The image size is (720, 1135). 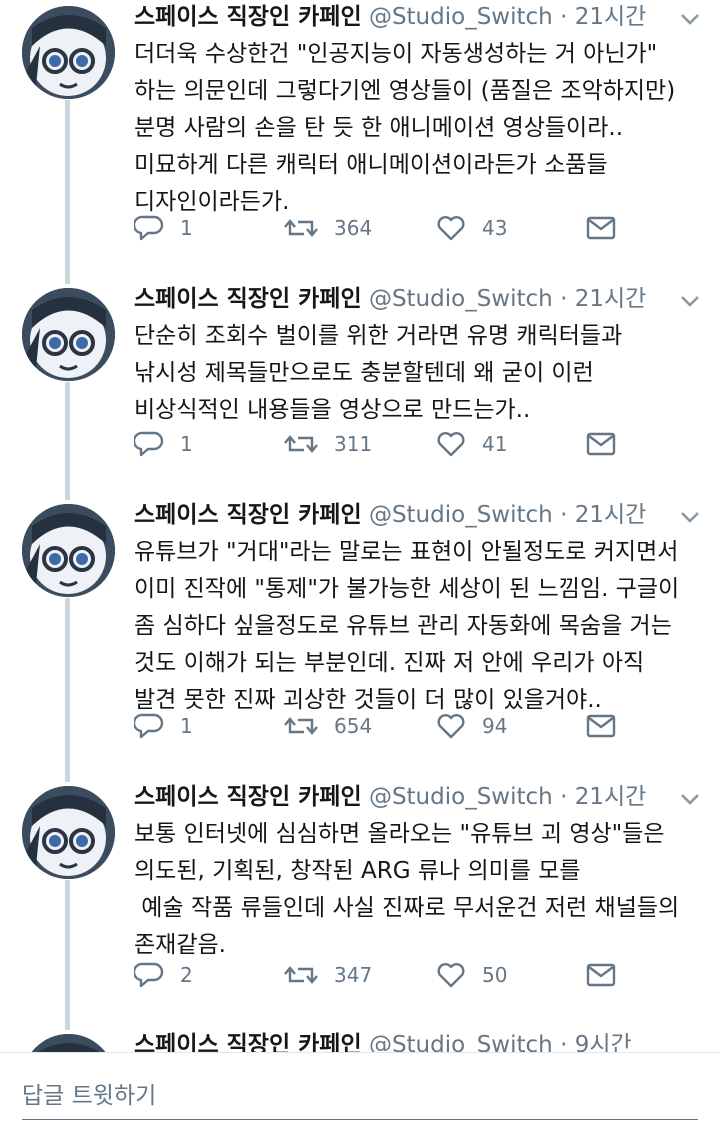 I want to click on like-button: 94, so click(x=471, y=726).